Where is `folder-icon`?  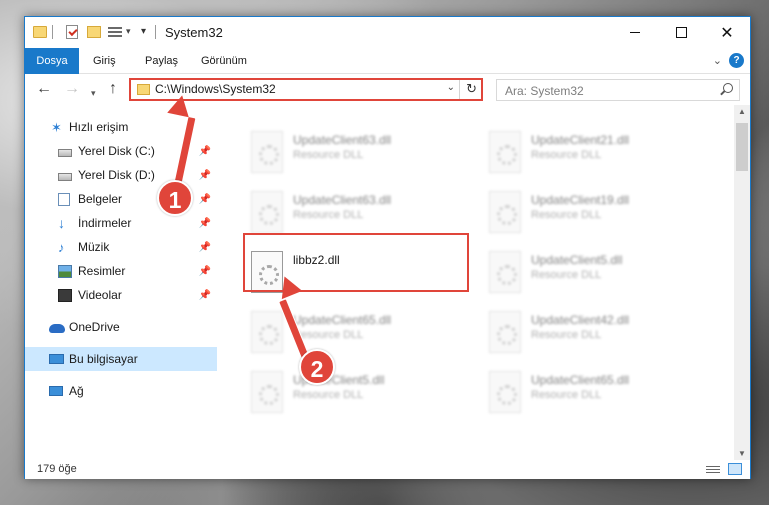 folder-icon is located at coordinates (143, 89).